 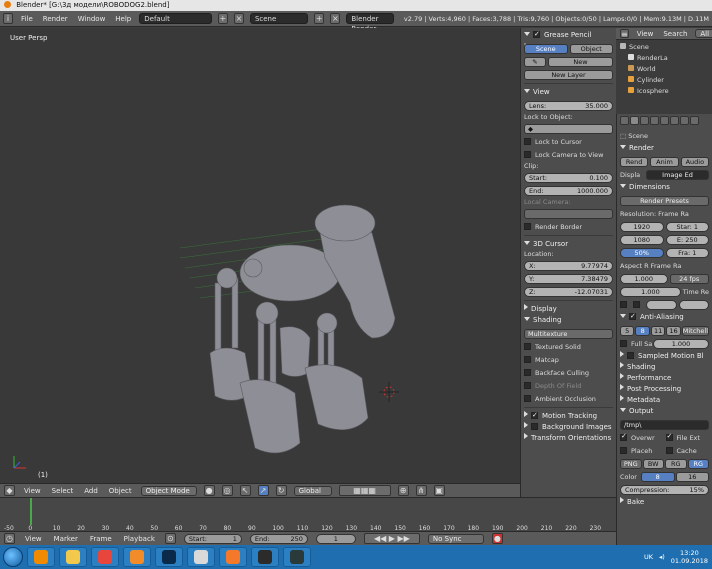 I want to click on scene-add-button: +, so click(x=319, y=18).